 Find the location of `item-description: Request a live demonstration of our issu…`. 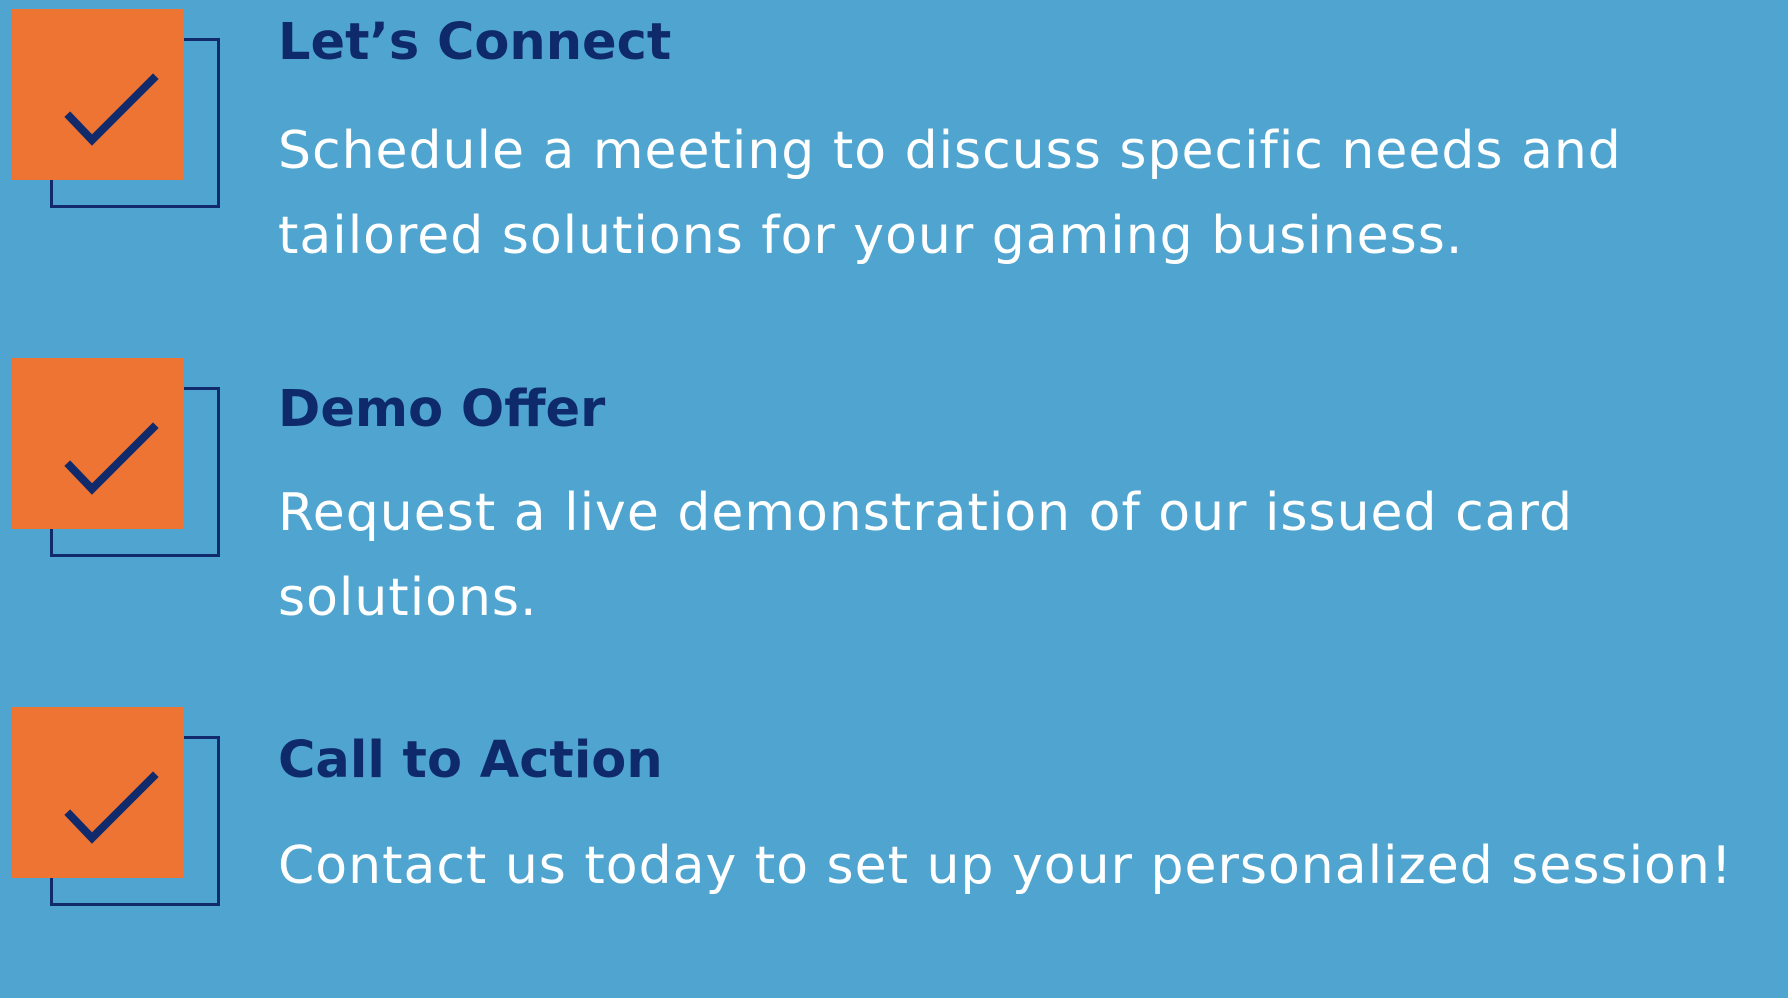

item-description: Request a live demonstration of our issu… is located at coordinates (925, 555).